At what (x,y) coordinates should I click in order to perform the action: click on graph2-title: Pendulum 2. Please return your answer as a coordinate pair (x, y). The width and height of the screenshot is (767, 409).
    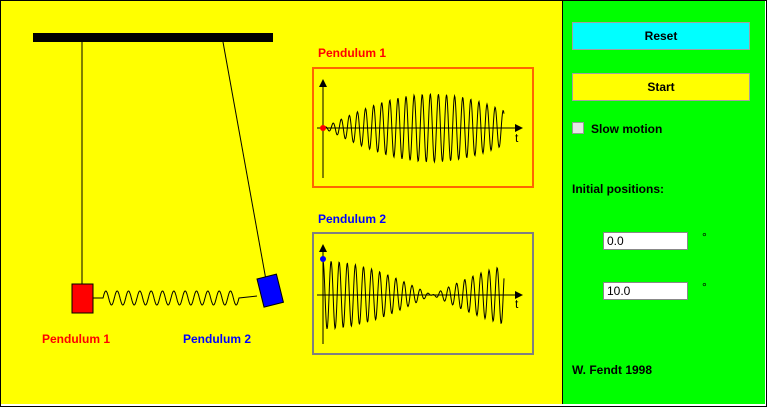
    Looking at the image, I should click on (352, 219).